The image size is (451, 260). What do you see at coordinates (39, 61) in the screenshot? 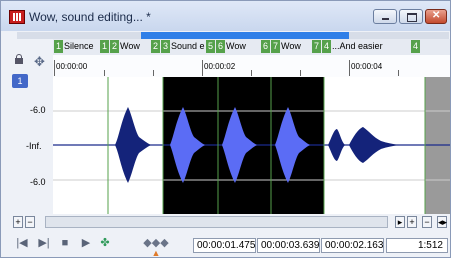
I see `snap-icon: ✥` at bounding box center [39, 61].